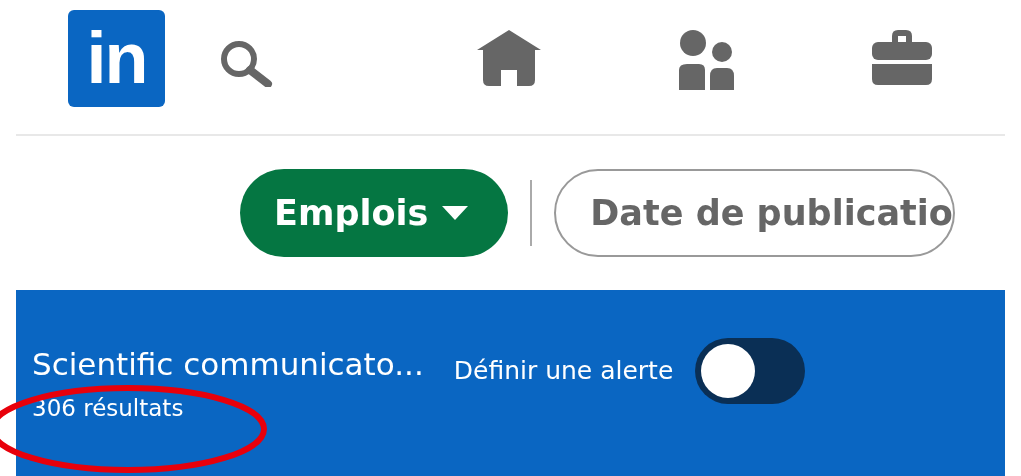  What do you see at coordinates (563, 371) in the screenshot?
I see `alert-label: Définir une alerte` at bounding box center [563, 371].